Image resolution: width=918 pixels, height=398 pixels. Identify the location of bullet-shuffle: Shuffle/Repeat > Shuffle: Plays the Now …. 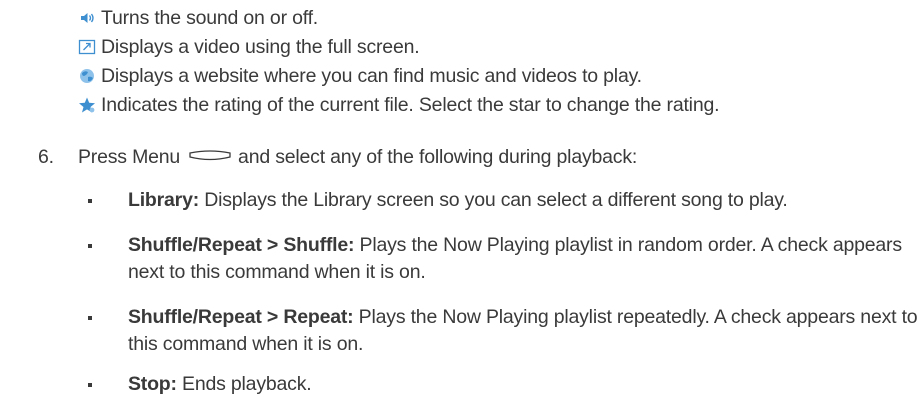
(523, 259).